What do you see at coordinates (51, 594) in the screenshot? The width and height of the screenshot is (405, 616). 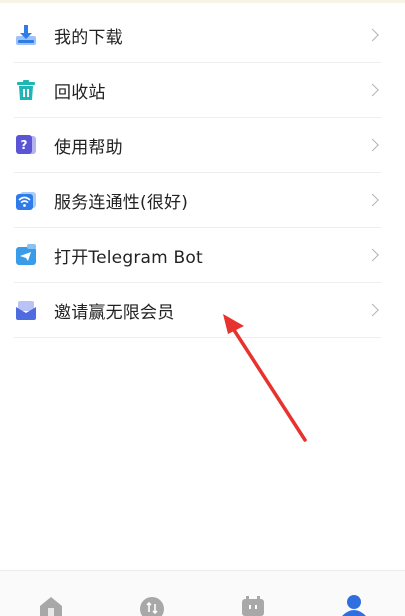 I see `tab-home` at bounding box center [51, 594].